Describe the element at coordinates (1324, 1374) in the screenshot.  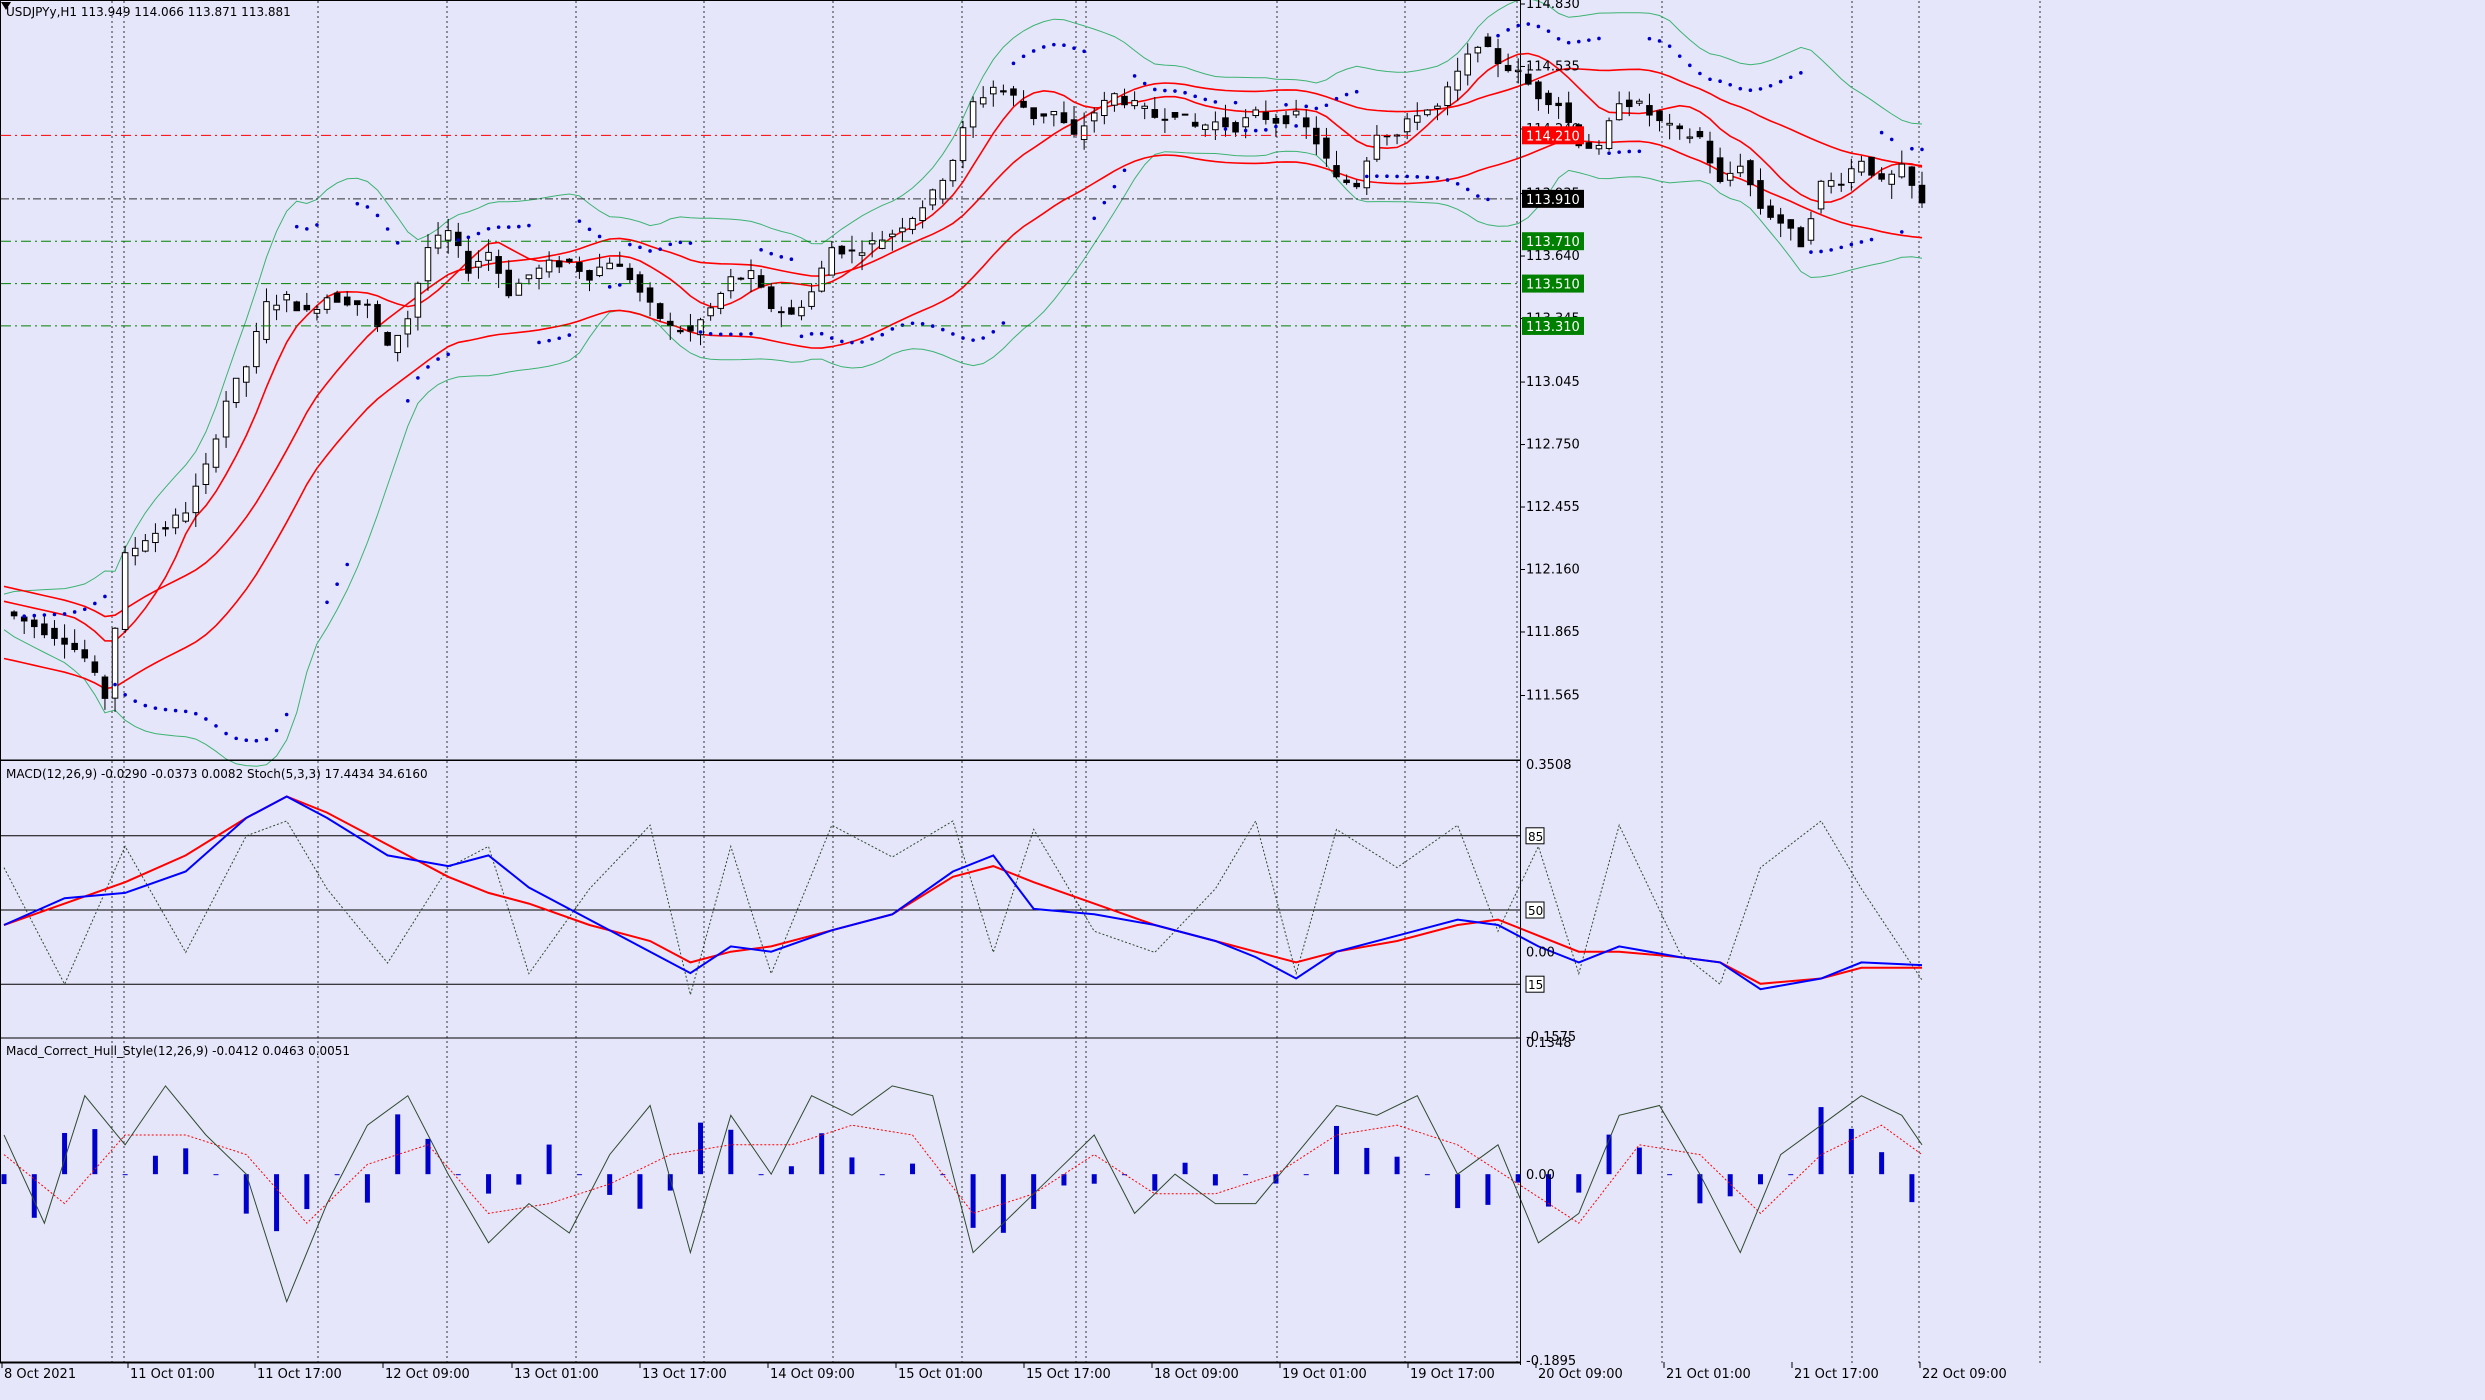
I see `time-tick-label: 19 Oct 01:00` at that location.